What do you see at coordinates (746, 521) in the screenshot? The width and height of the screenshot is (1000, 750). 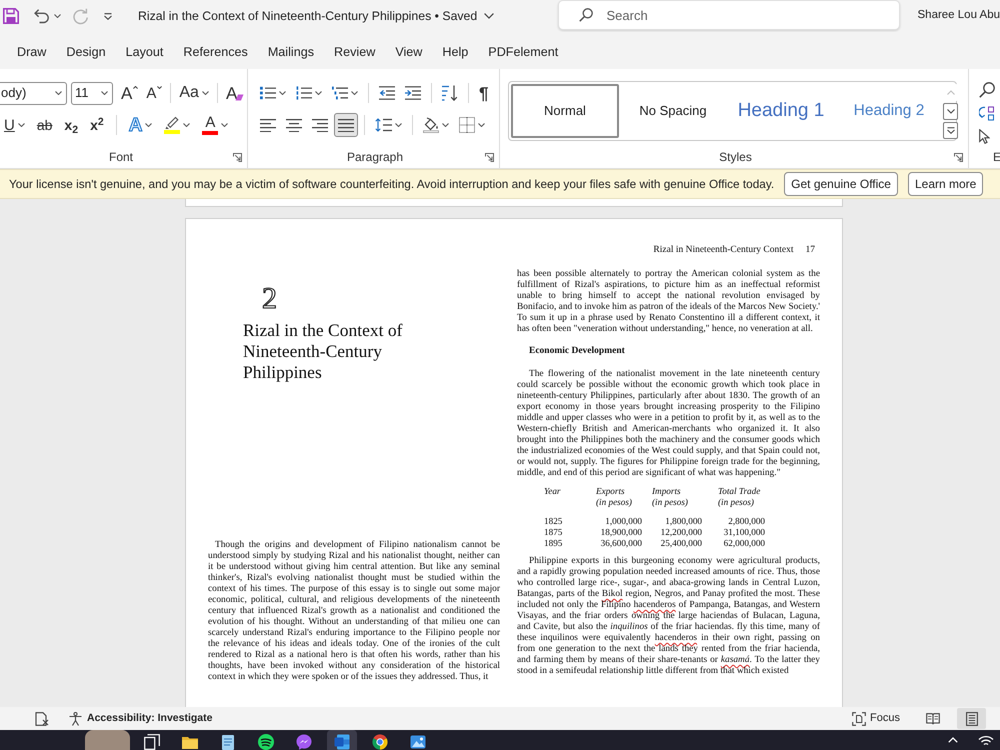 I see `table-cell: 2,800,000` at bounding box center [746, 521].